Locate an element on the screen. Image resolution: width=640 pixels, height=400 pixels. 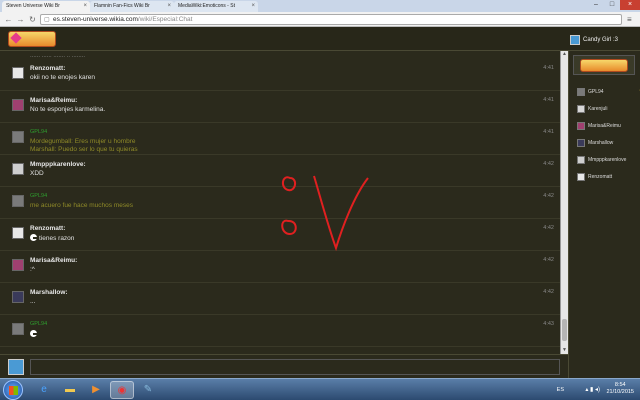
drawing-dot-bottom is located at coordinates (289, 227).